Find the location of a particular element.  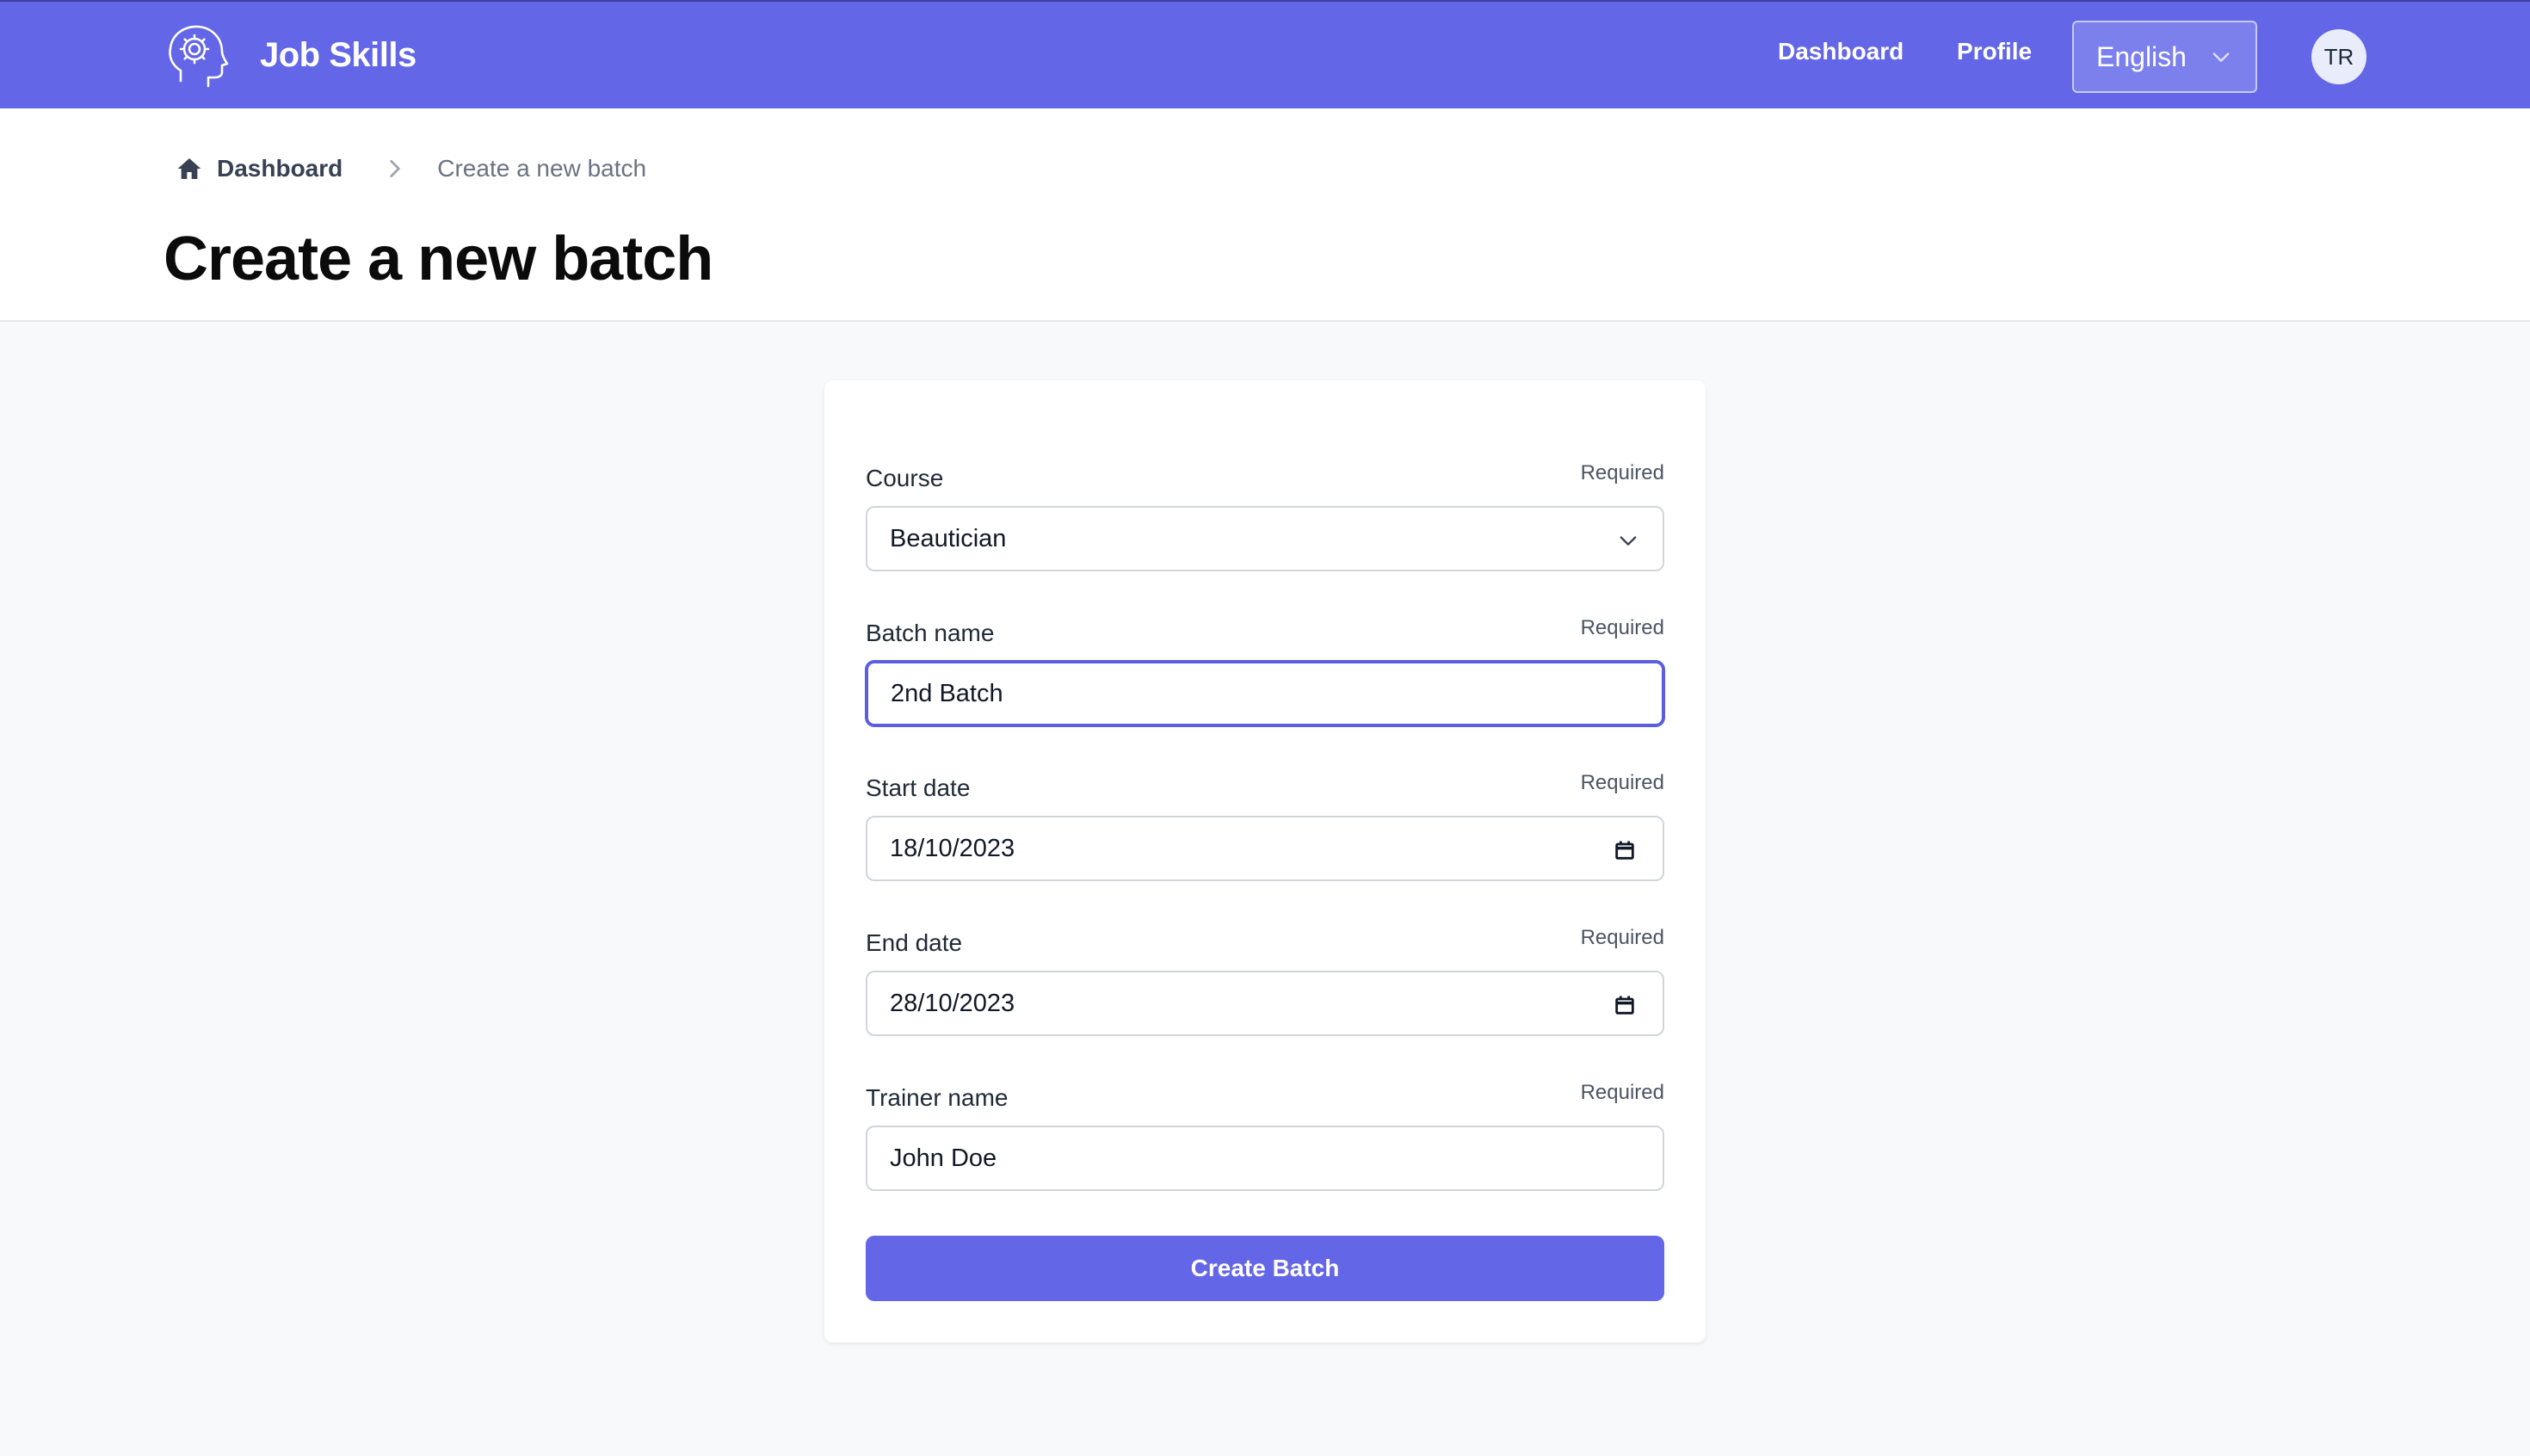

head-gear-icon is located at coordinates (199, 57).